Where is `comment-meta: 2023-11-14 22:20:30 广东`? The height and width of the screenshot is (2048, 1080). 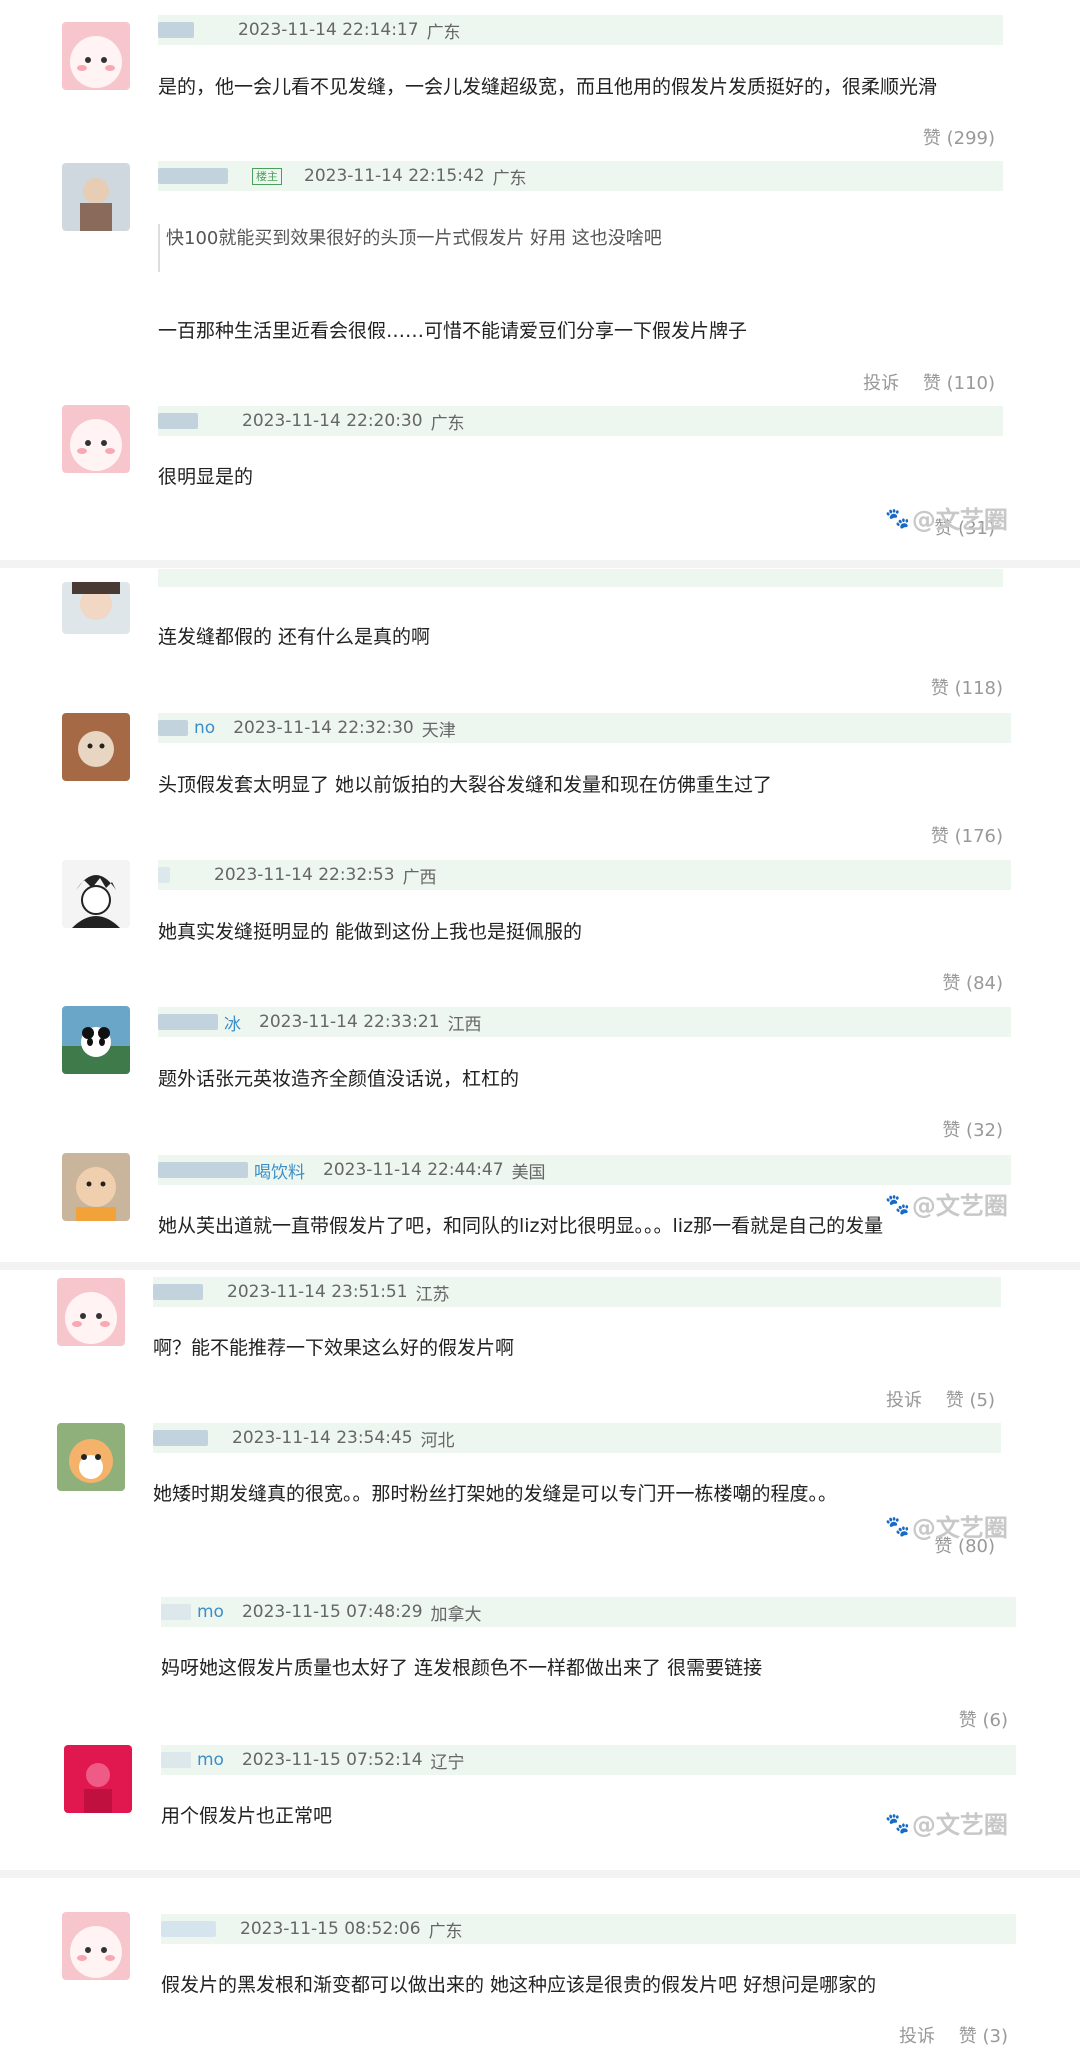
comment-meta: 2023-11-14 22:20:30 广东 is located at coordinates (580, 421).